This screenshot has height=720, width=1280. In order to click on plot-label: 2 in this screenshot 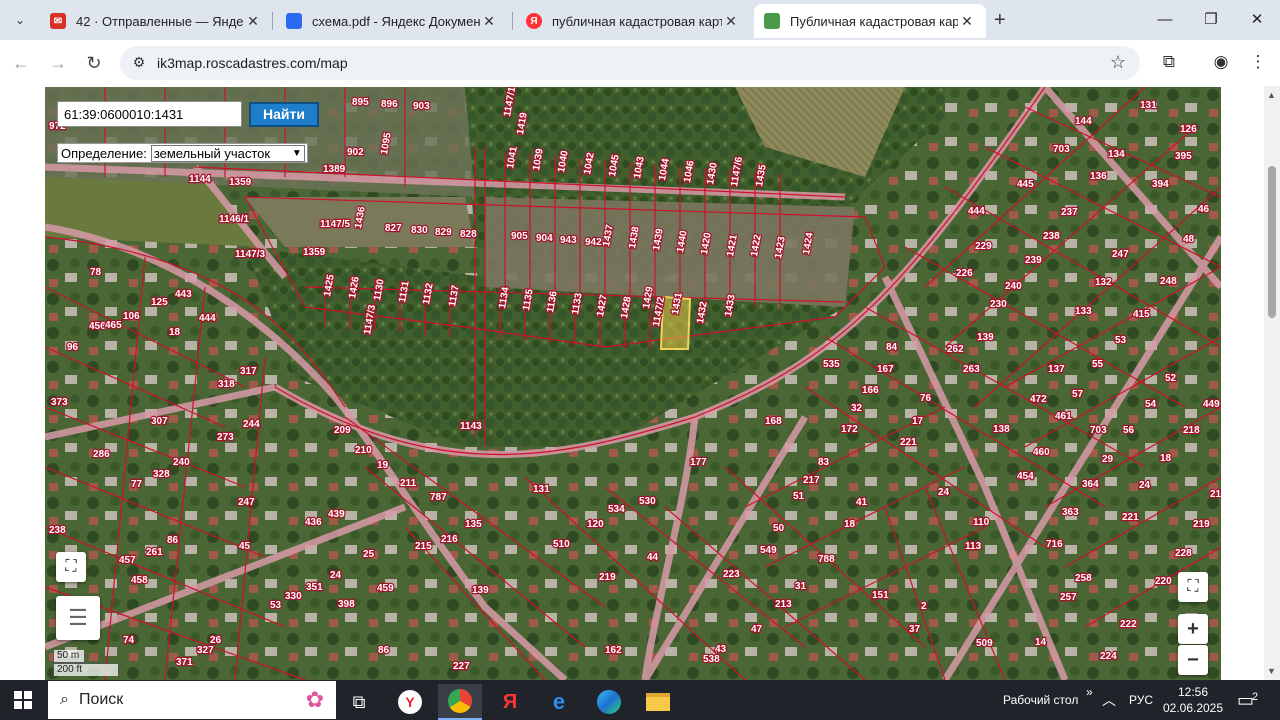, I will do `click(924, 606)`.